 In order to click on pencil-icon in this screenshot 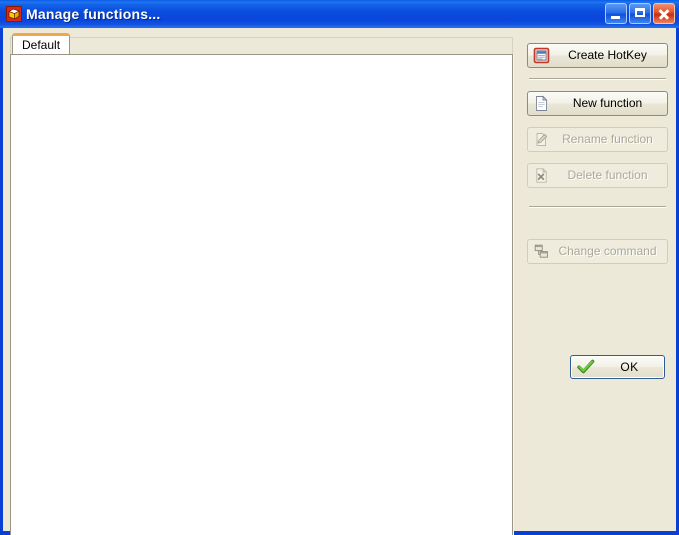, I will do `click(541, 139)`.